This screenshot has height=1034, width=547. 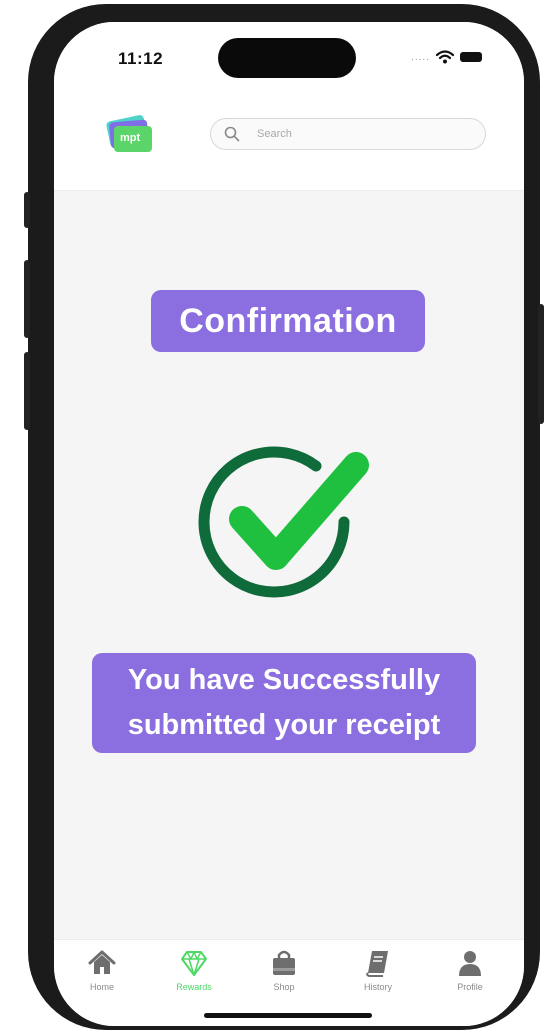 What do you see at coordinates (287, 58) in the screenshot?
I see `dynamic-island` at bounding box center [287, 58].